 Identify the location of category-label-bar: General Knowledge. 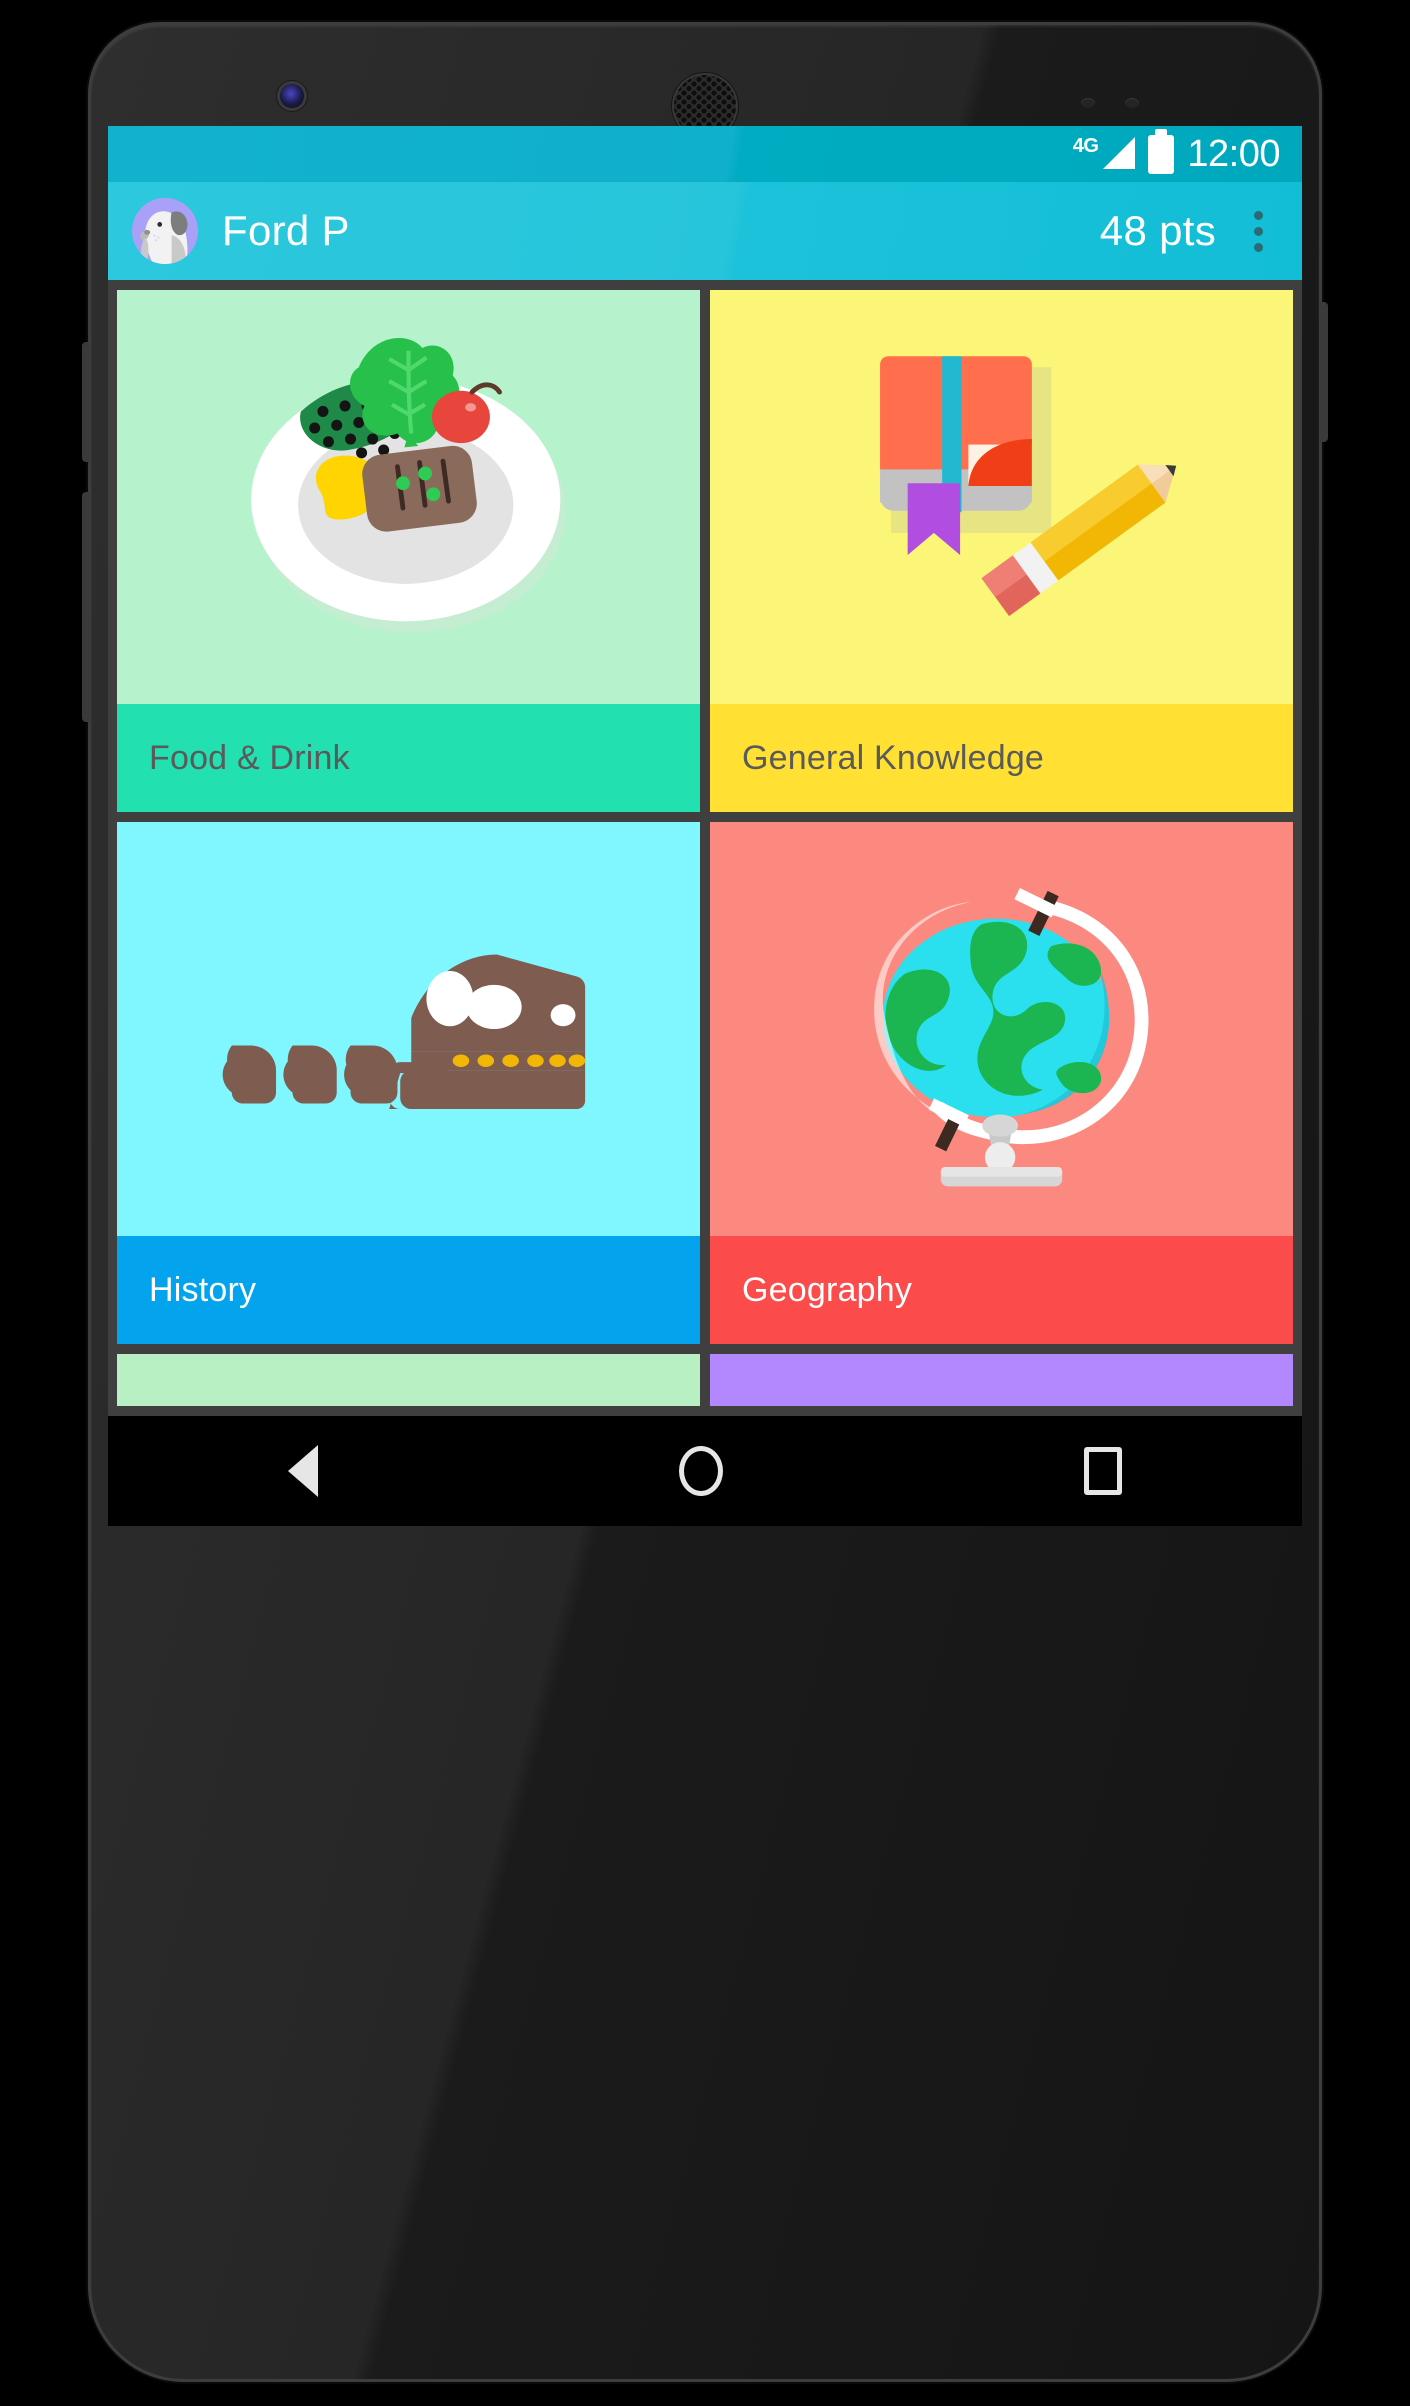
(1001, 758).